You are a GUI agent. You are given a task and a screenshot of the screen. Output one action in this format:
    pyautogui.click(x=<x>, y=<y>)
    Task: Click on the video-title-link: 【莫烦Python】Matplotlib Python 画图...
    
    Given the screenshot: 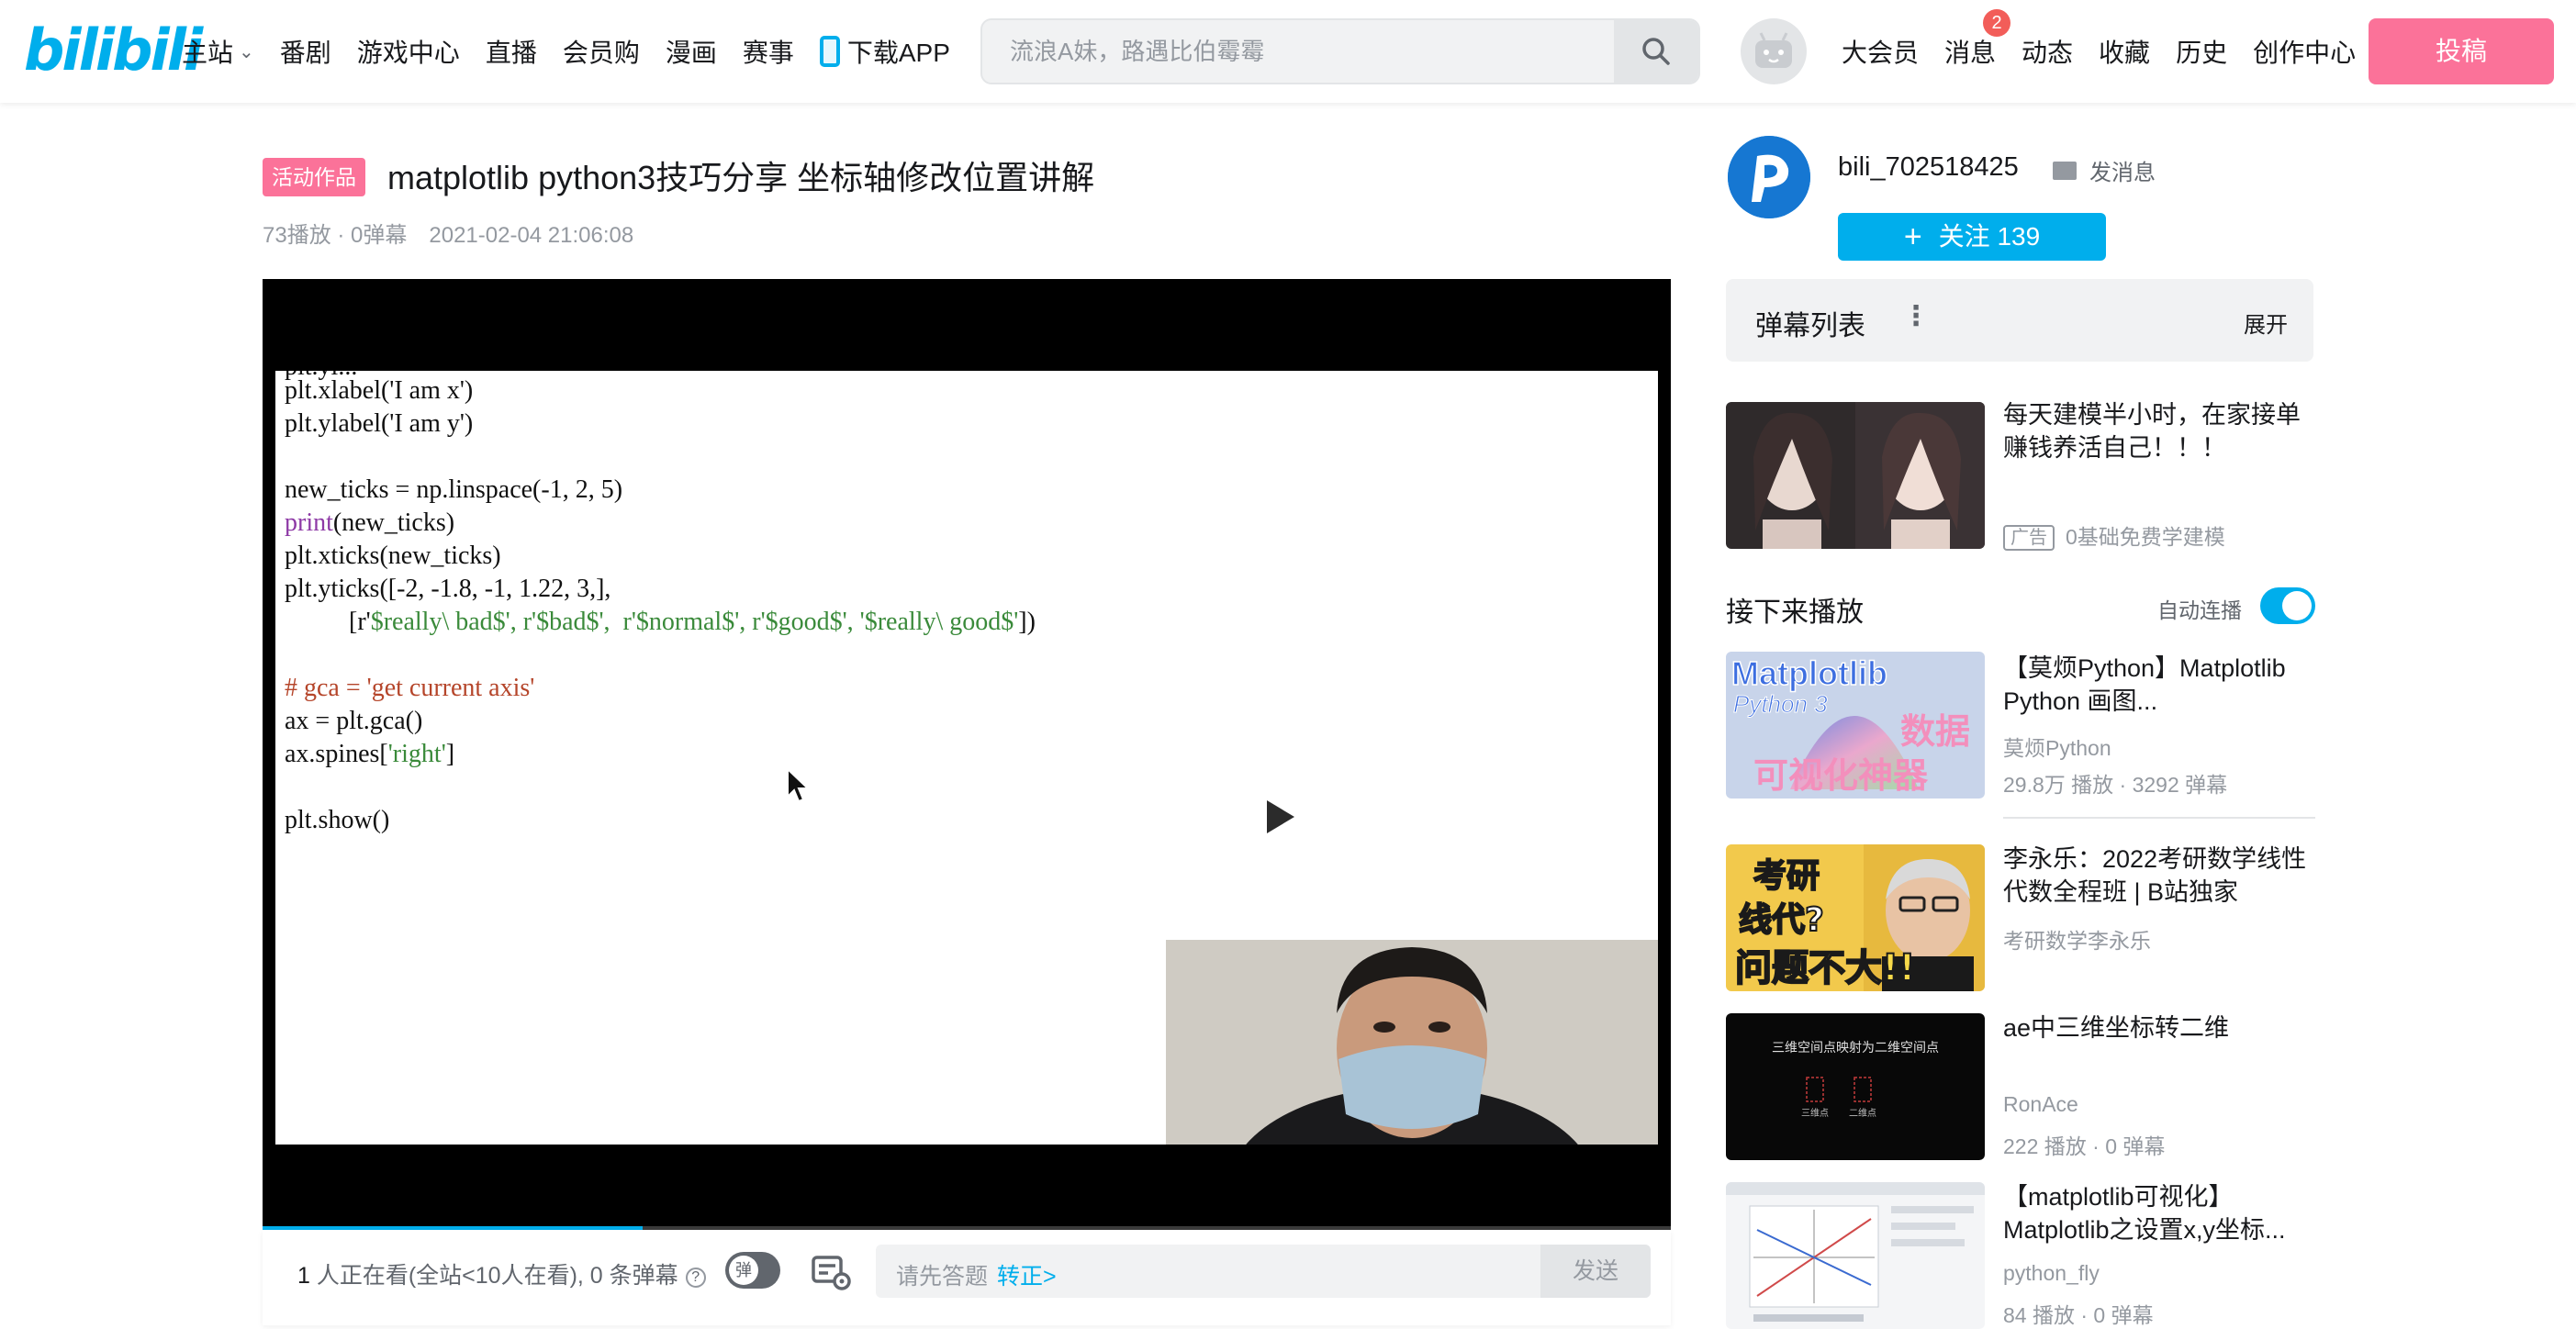 What is the action you would take?
    pyautogui.click(x=2159, y=685)
    